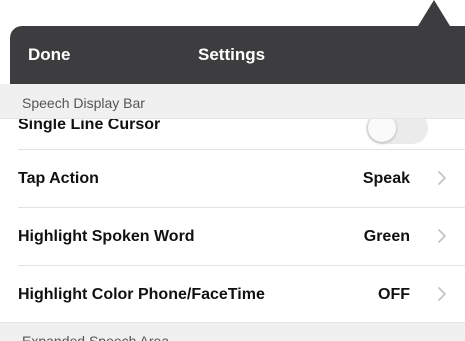  Describe the element at coordinates (49, 55) in the screenshot. I see `done-button: Done` at that location.